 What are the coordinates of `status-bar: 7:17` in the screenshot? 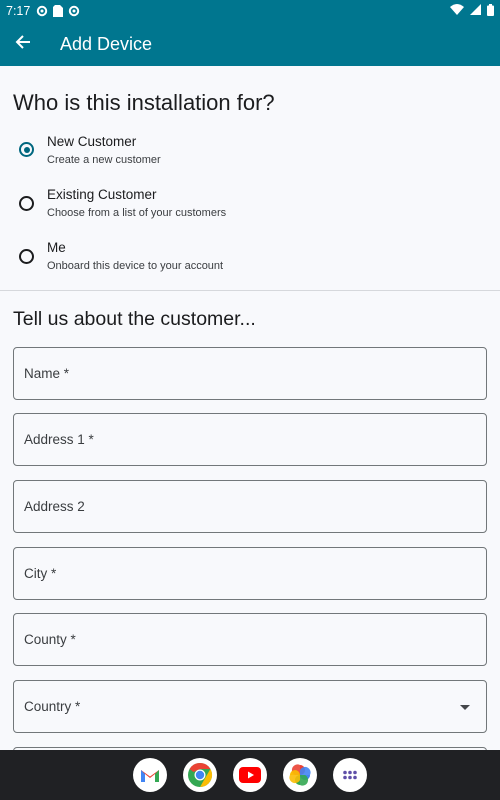 It's located at (250, 11).